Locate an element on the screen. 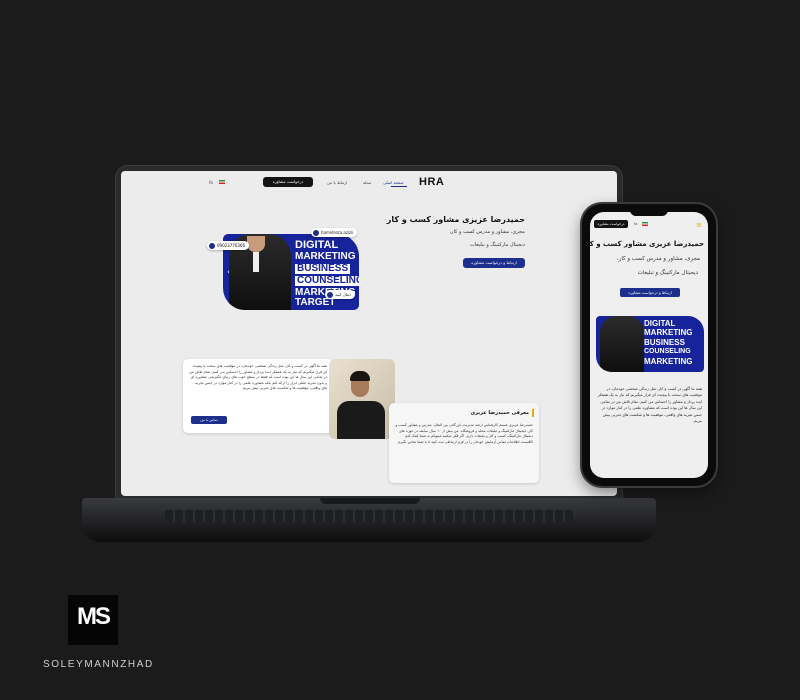  brand-name: SOLEYMANNZHAD is located at coordinates (98, 664).